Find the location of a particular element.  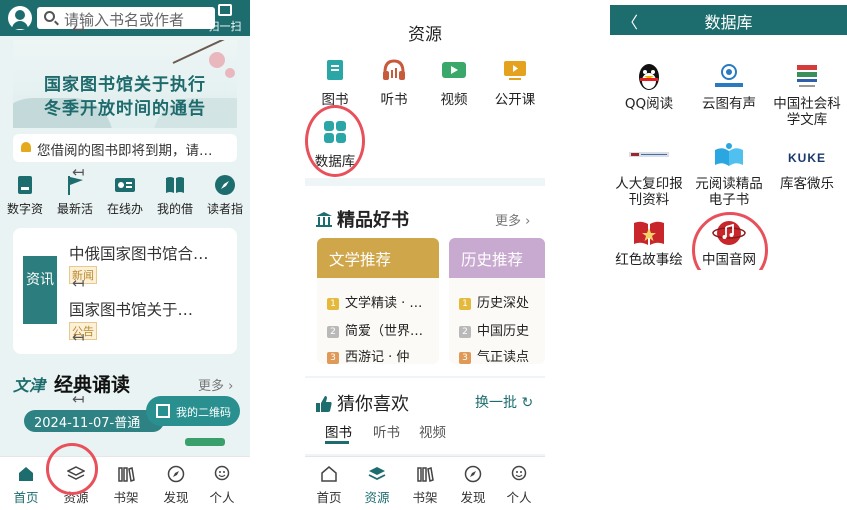

database-label: 中国社会科学文库 is located at coordinates (807, 112).